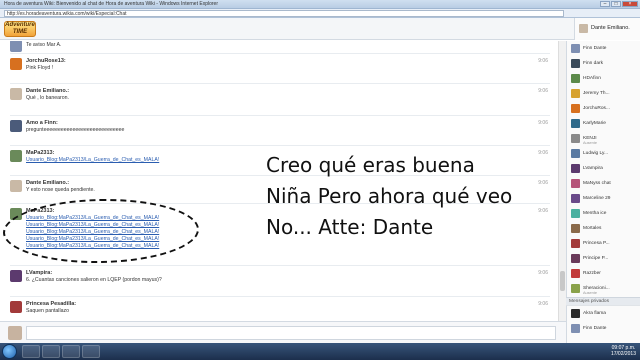  I want to click on user-list-item: Finn dark, so click(605, 64).